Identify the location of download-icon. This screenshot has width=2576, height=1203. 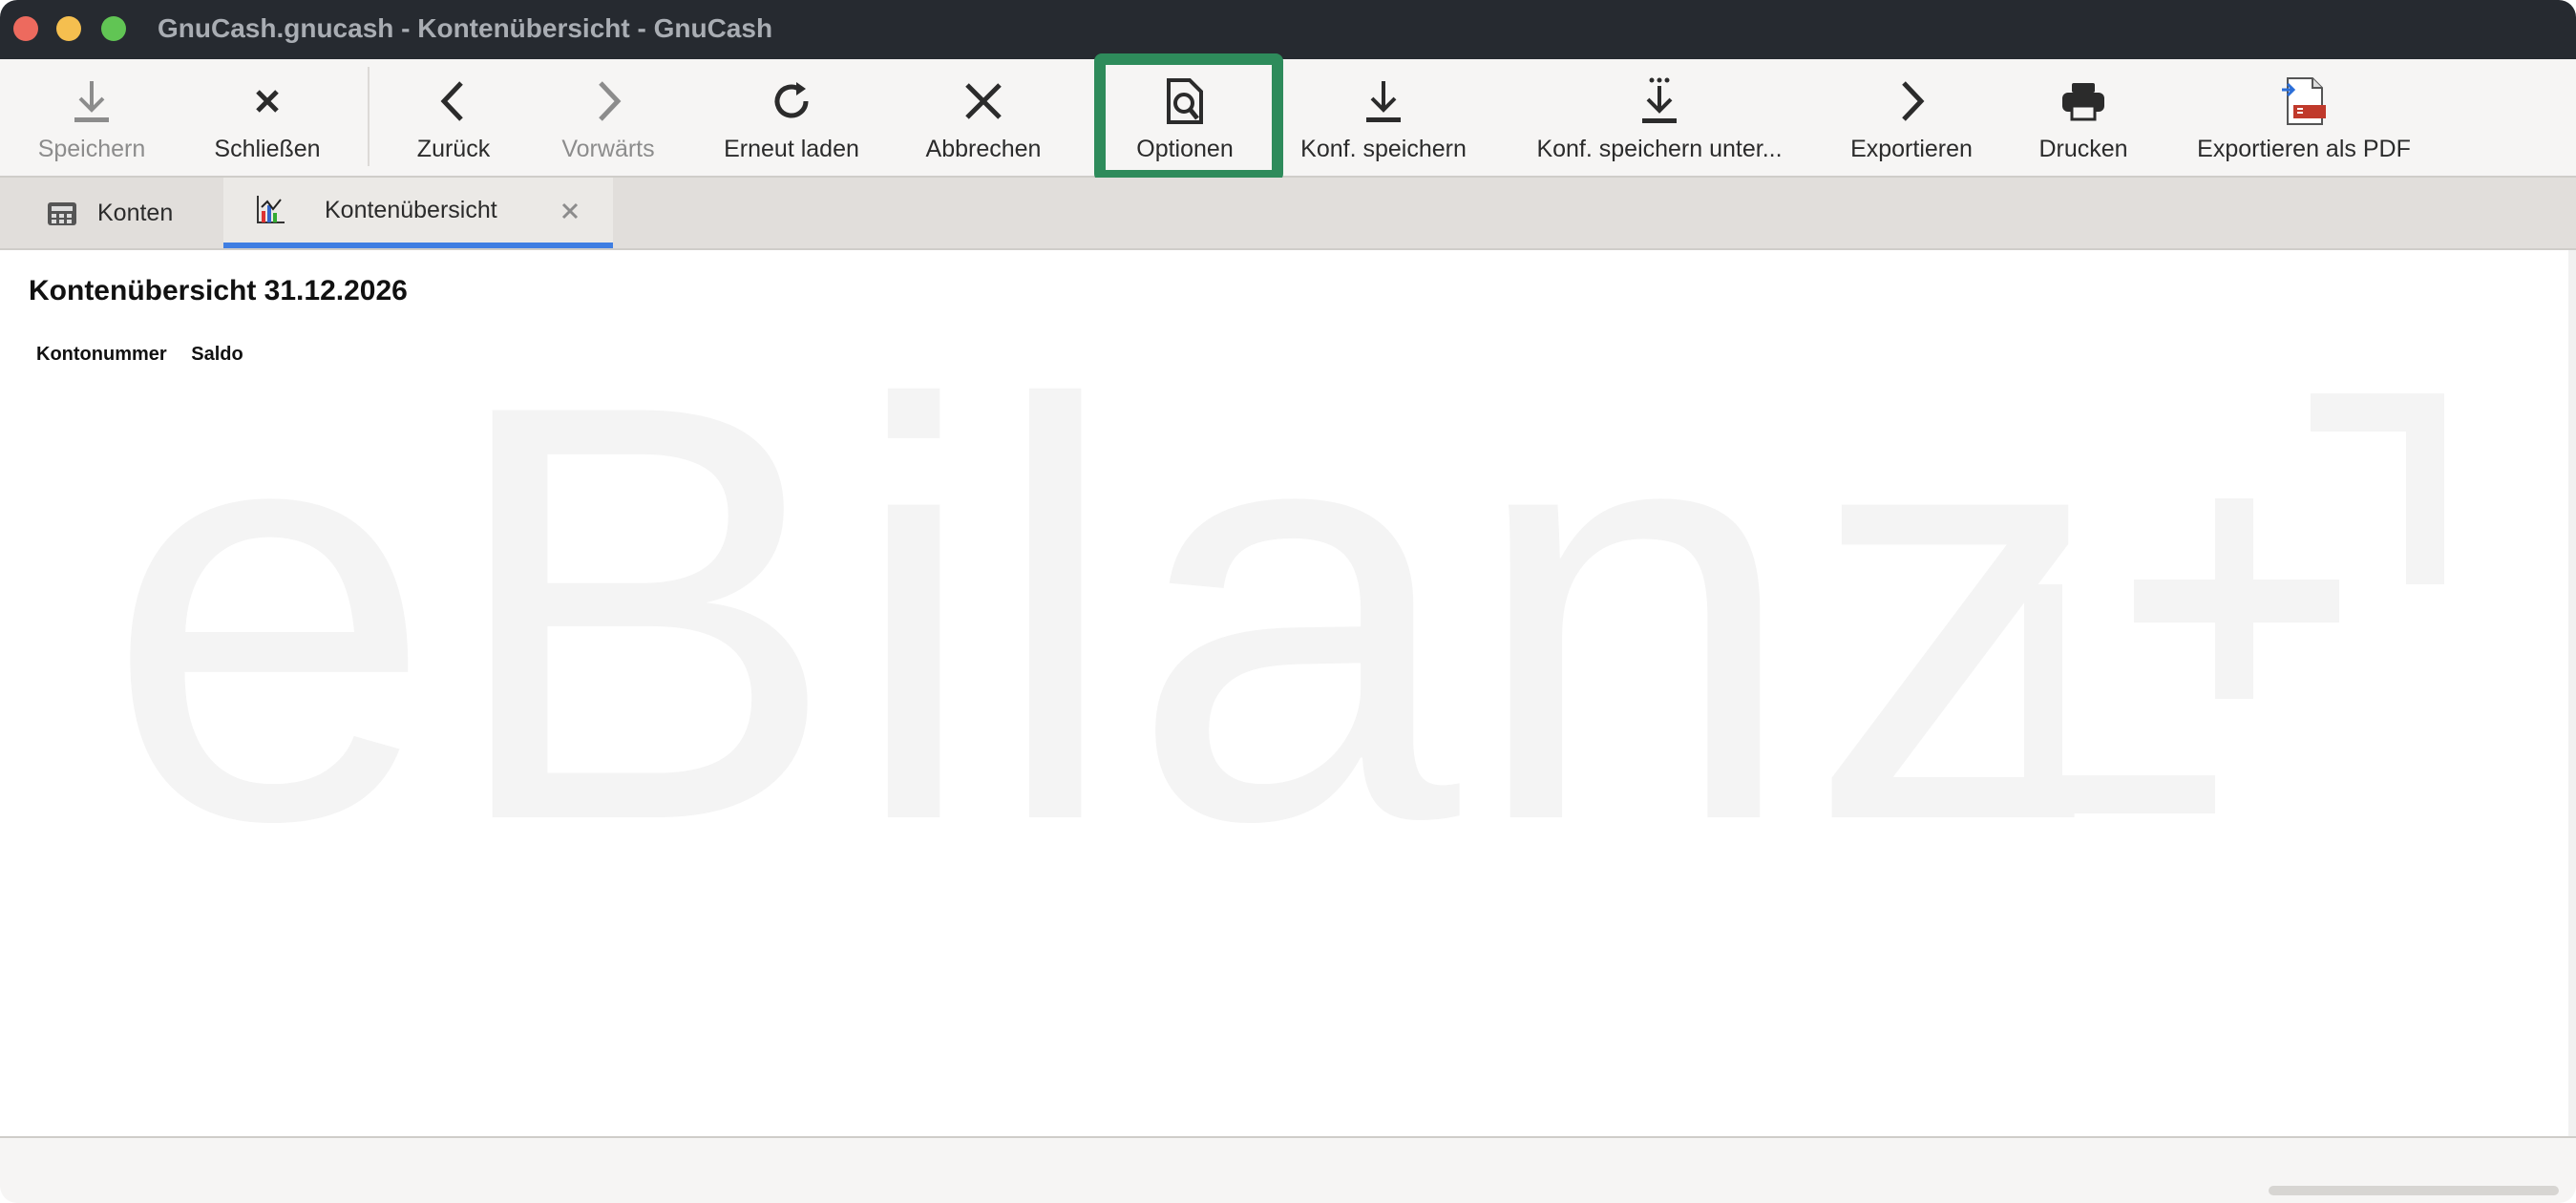
(91, 101).